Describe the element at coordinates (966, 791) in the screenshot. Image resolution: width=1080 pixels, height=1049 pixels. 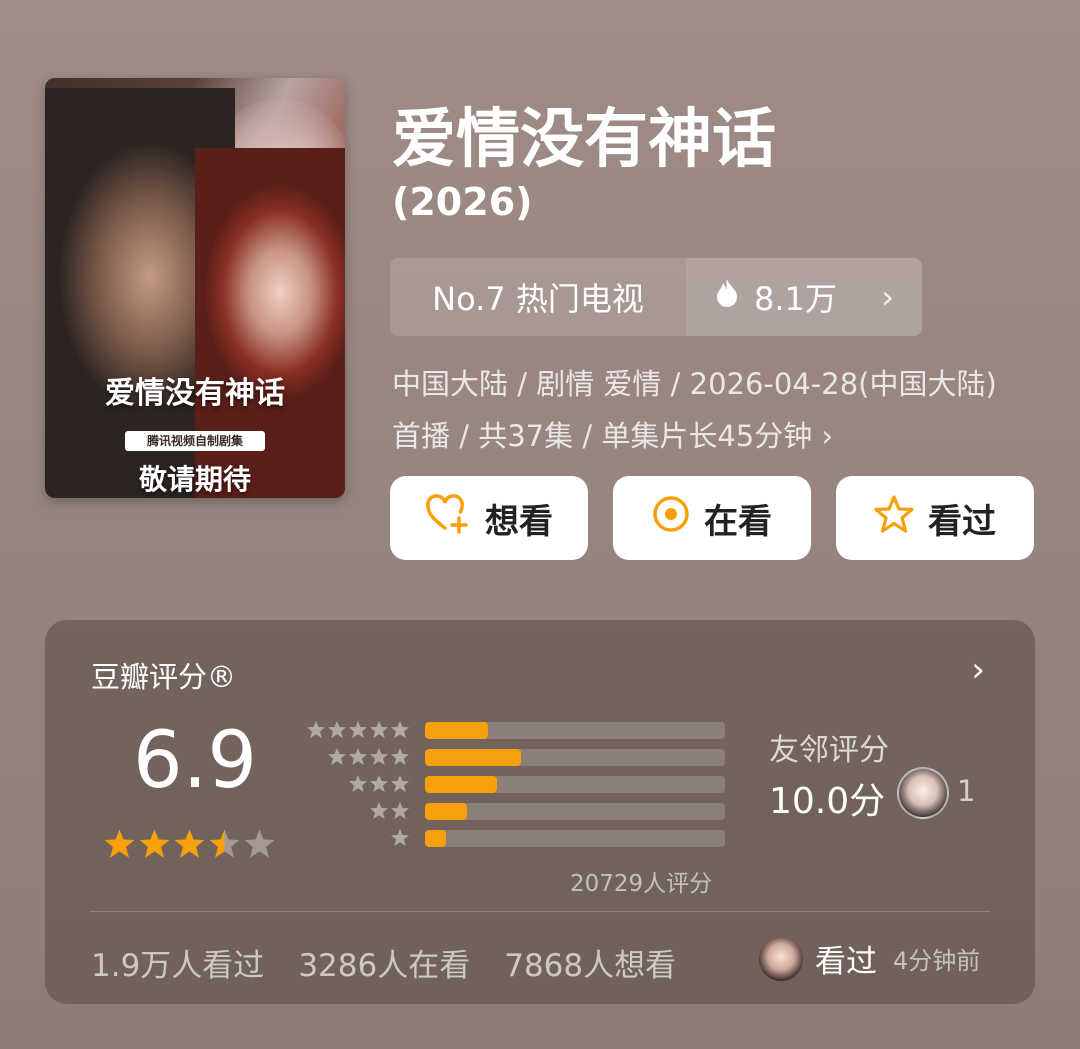
I see `friends-count: 1` at that location.